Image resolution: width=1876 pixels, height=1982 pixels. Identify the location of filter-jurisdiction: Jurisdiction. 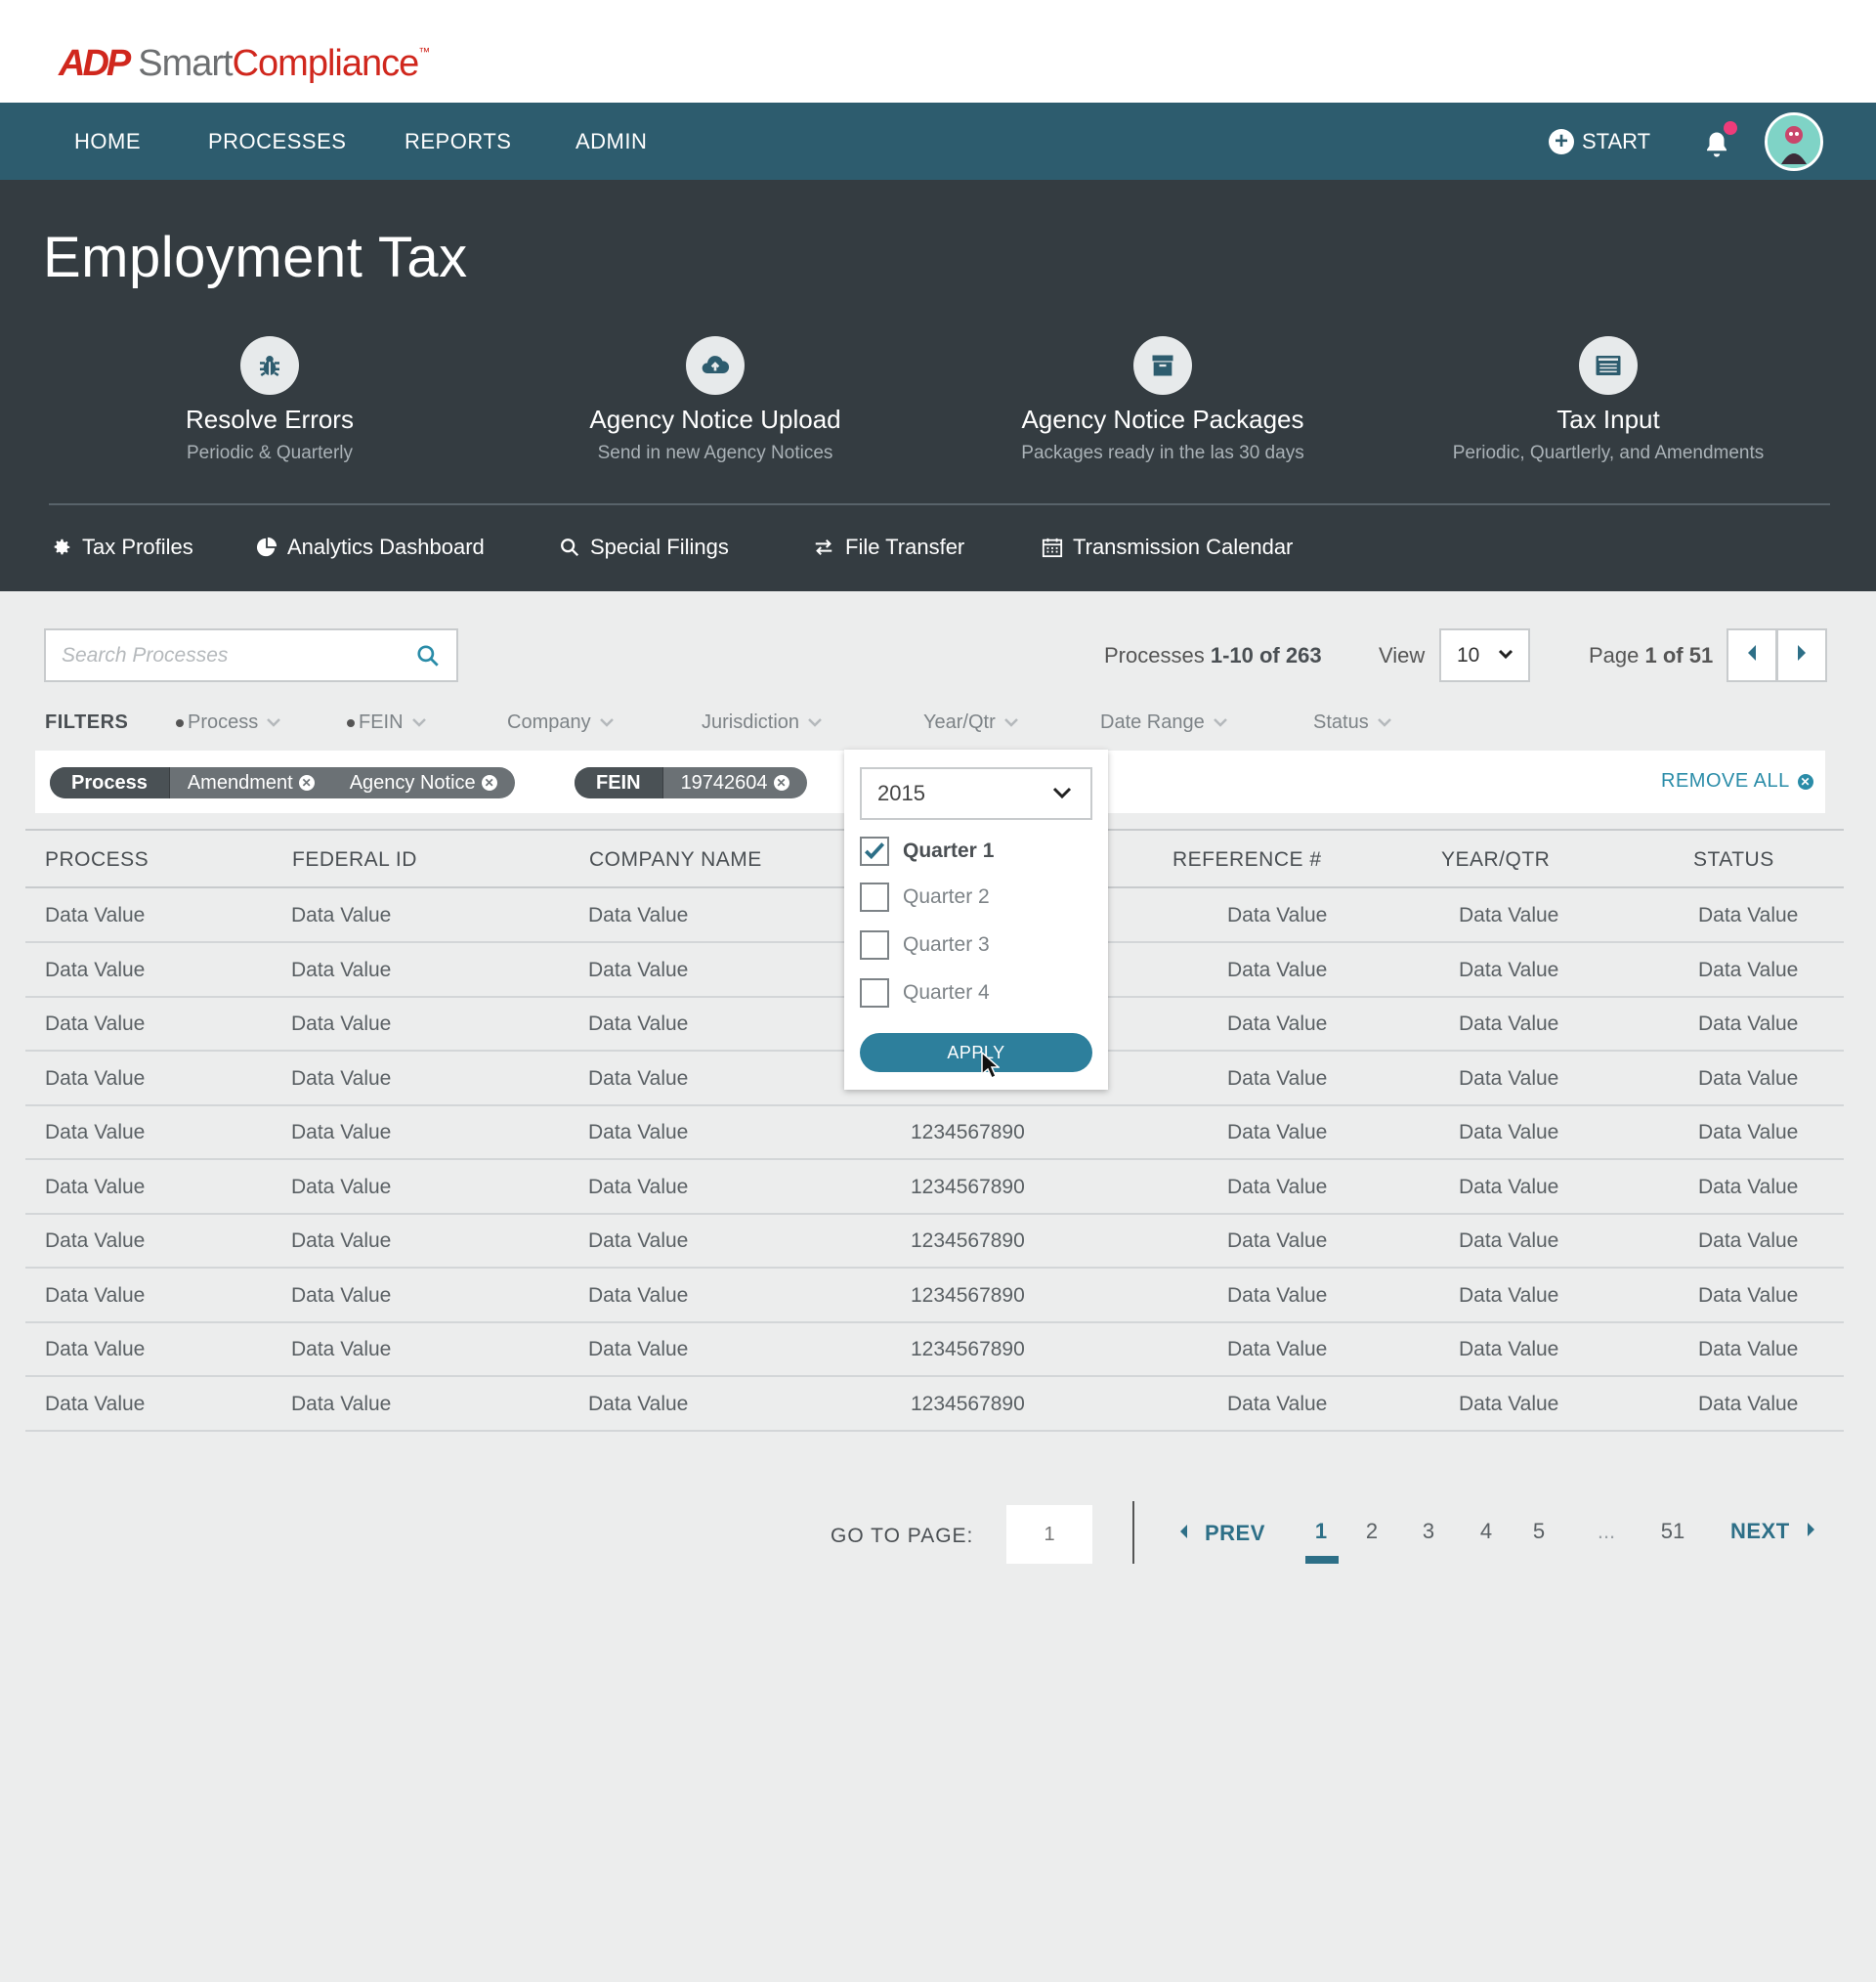
(762, 723).